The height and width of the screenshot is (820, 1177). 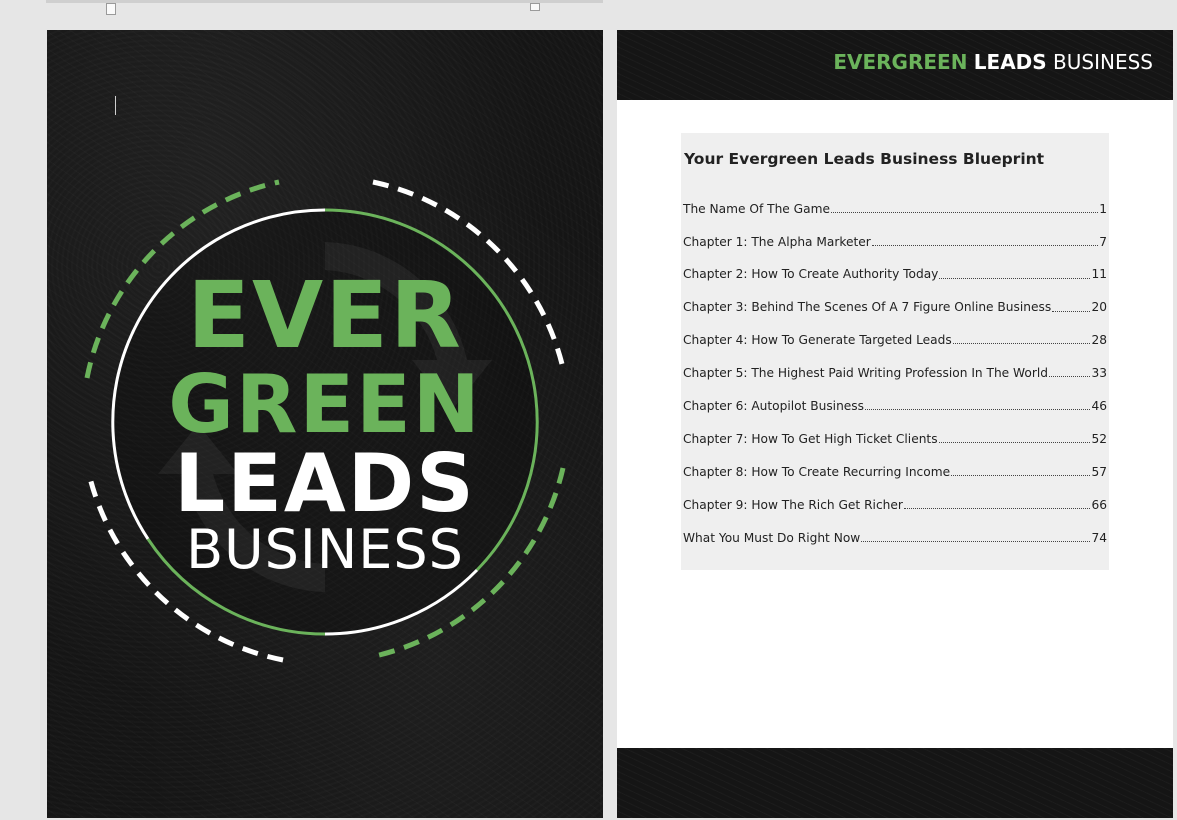 I want to click on header-brand: EVERGREEN LEADS BUSINESS, so click(x=993, y=62).